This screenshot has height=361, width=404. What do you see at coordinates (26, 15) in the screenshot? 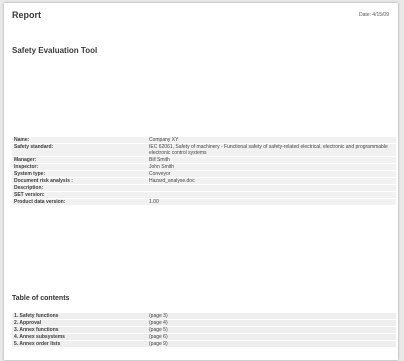
I see `report-title: Report` at bounding box center [26, 15].